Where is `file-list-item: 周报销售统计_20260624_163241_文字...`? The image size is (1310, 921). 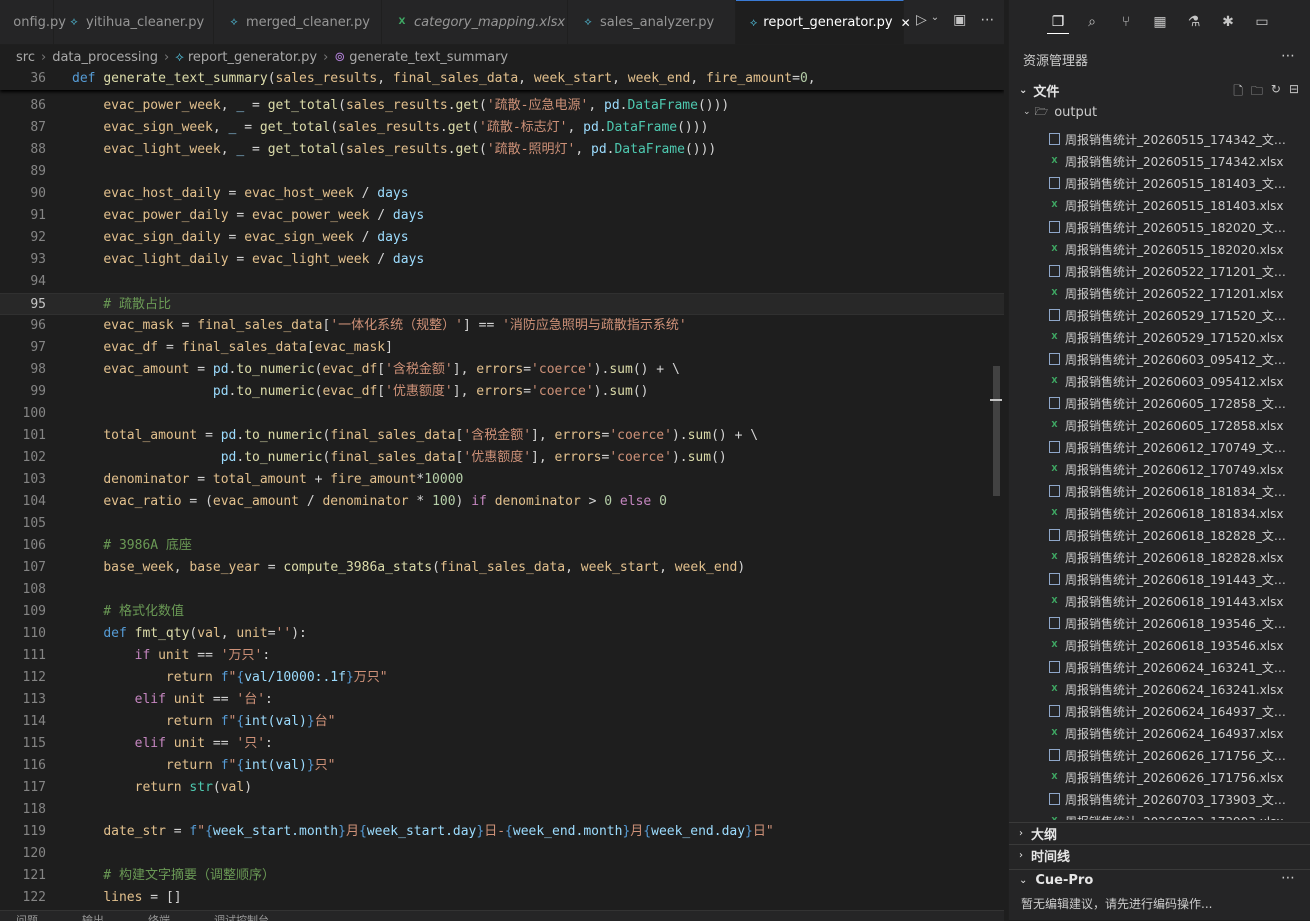 file-list-item: 周报销售统计_20260624_163241_文字... is located at coordinates (1159, 667).